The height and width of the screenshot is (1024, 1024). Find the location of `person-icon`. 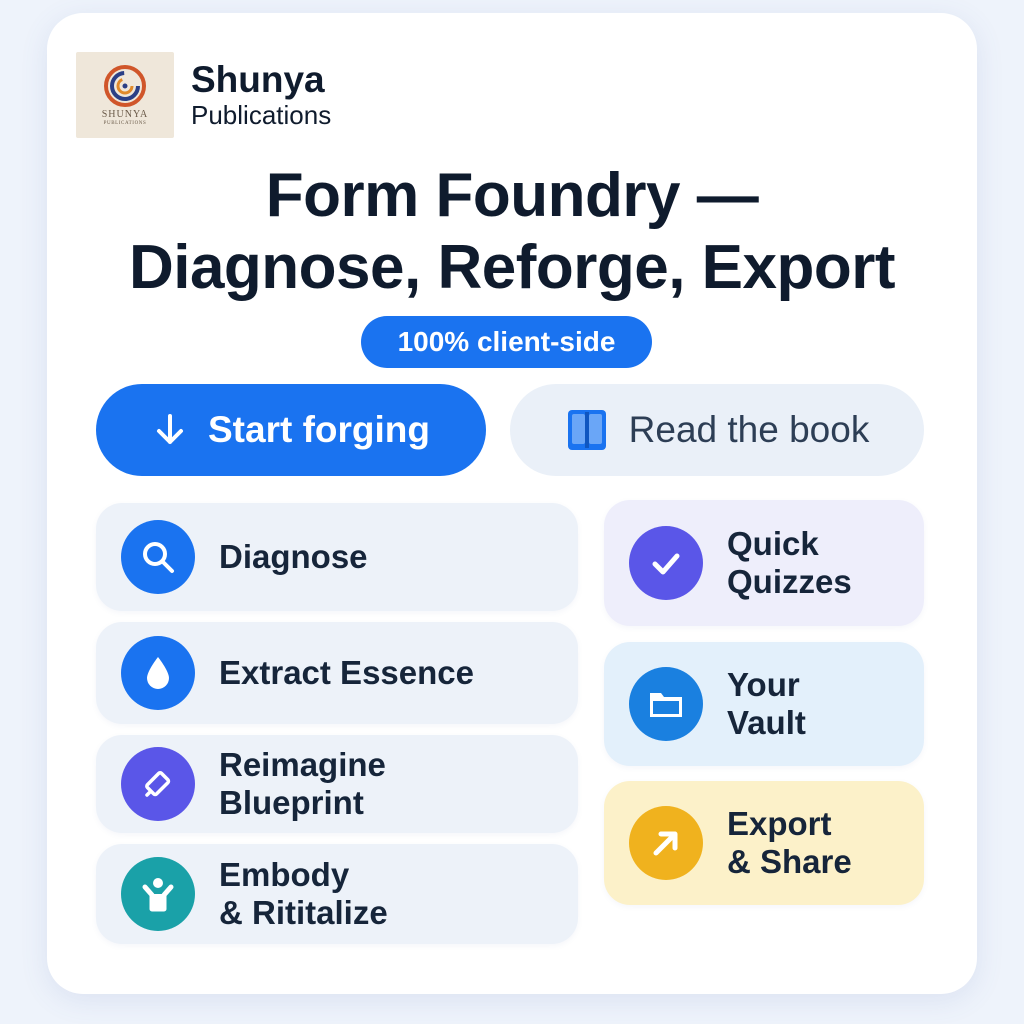

person-icon is located at coordinates (158, 894).